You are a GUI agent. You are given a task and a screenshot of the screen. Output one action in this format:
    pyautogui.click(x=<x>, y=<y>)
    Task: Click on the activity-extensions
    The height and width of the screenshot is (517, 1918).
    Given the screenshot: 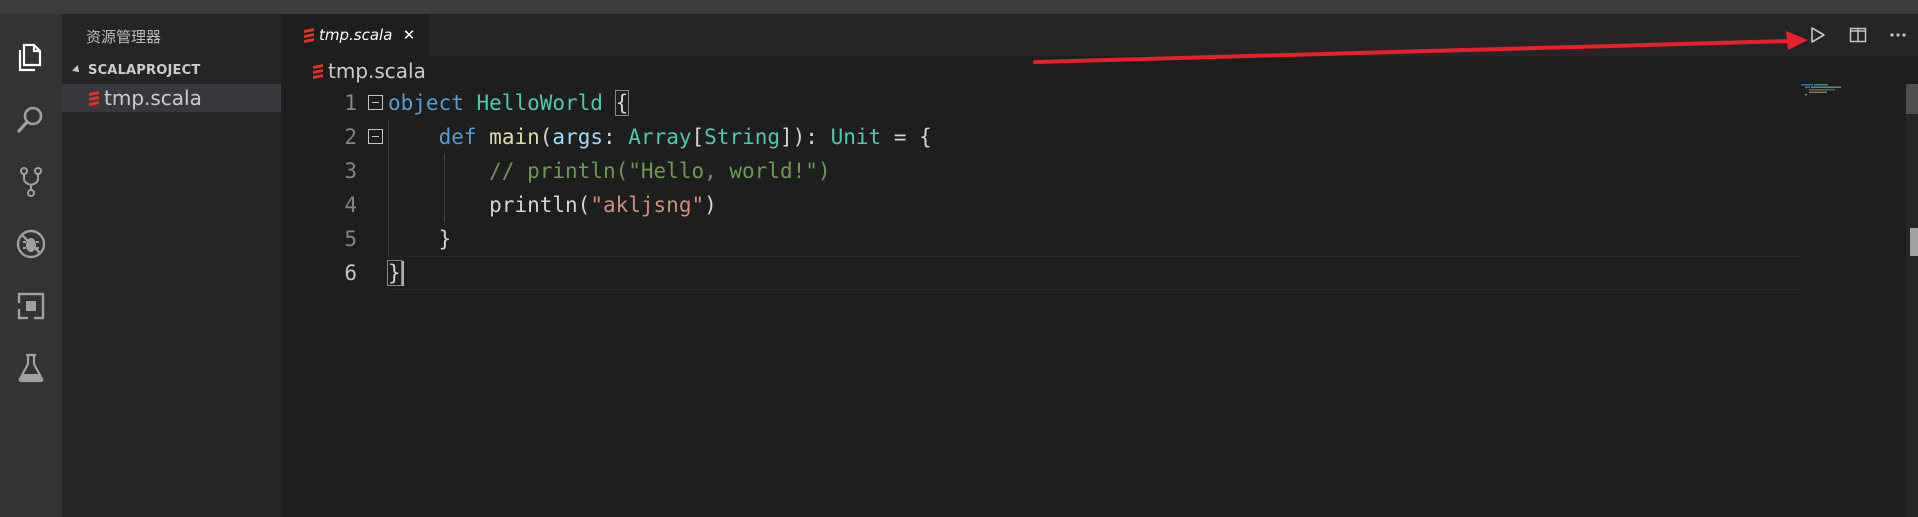 What is the action you would take?
    pyautogui.click(x=31, y=306)
    